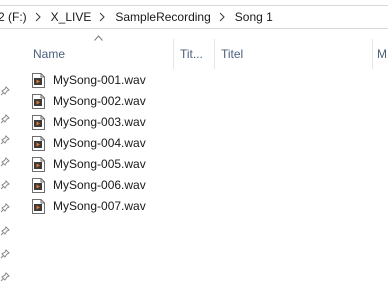 This screenshot has height=288, width=388. Describe the element at coordinates (99, 80) in the screenshot. I see `file-name: MySong-001.wav` at that location.